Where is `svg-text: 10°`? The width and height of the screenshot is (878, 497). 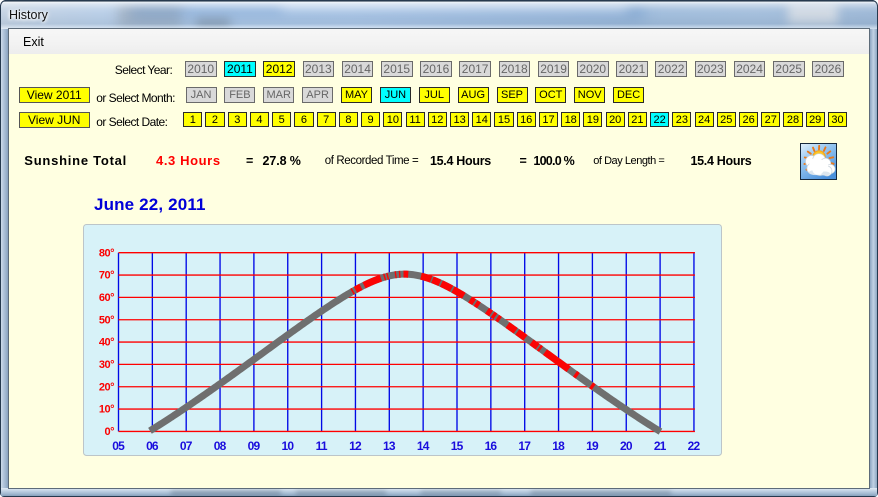 svg-text: 10° is located at coordinates (106, 410).